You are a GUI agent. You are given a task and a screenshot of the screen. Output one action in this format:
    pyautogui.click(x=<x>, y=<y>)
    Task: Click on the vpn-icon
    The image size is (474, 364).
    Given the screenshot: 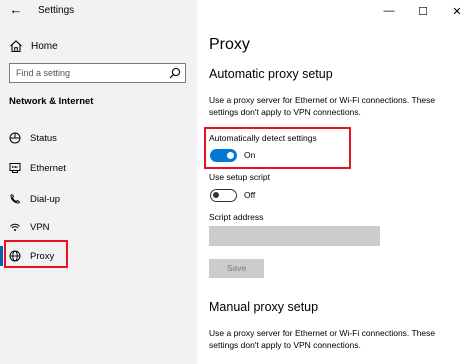 What is the action you would take?
    pyautogui.click(x=15, y=227)
    